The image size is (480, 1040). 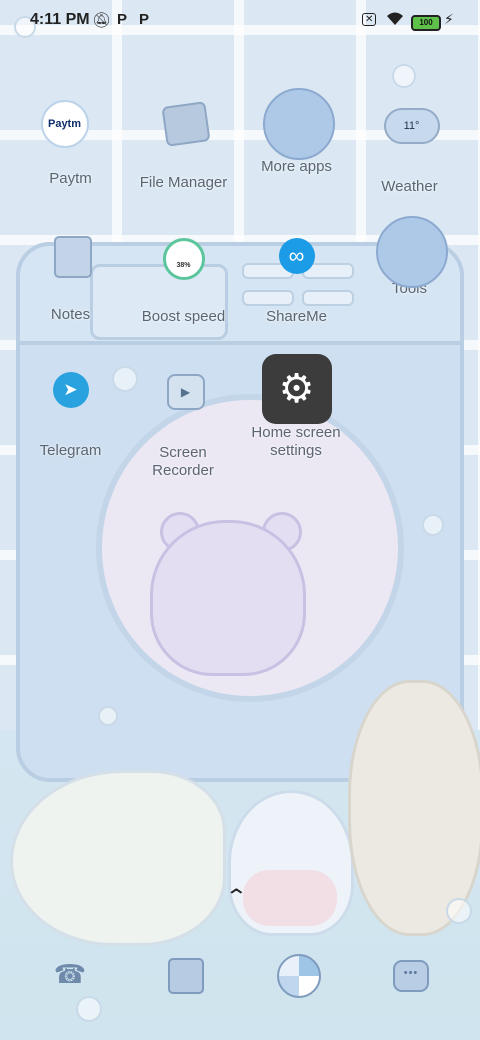 What do you see at coordinates (298, 124) in the screenshot?
I see `more-apps-folder-icon` at bounding box center [298, 124].